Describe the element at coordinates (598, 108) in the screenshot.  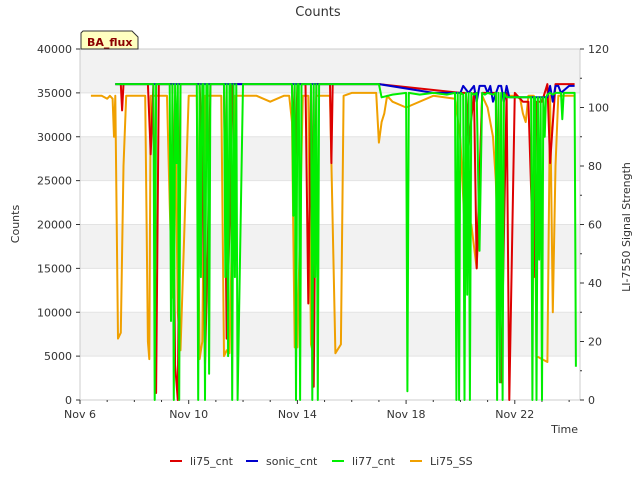
I see `y-right-tick-label: 100` at that location.